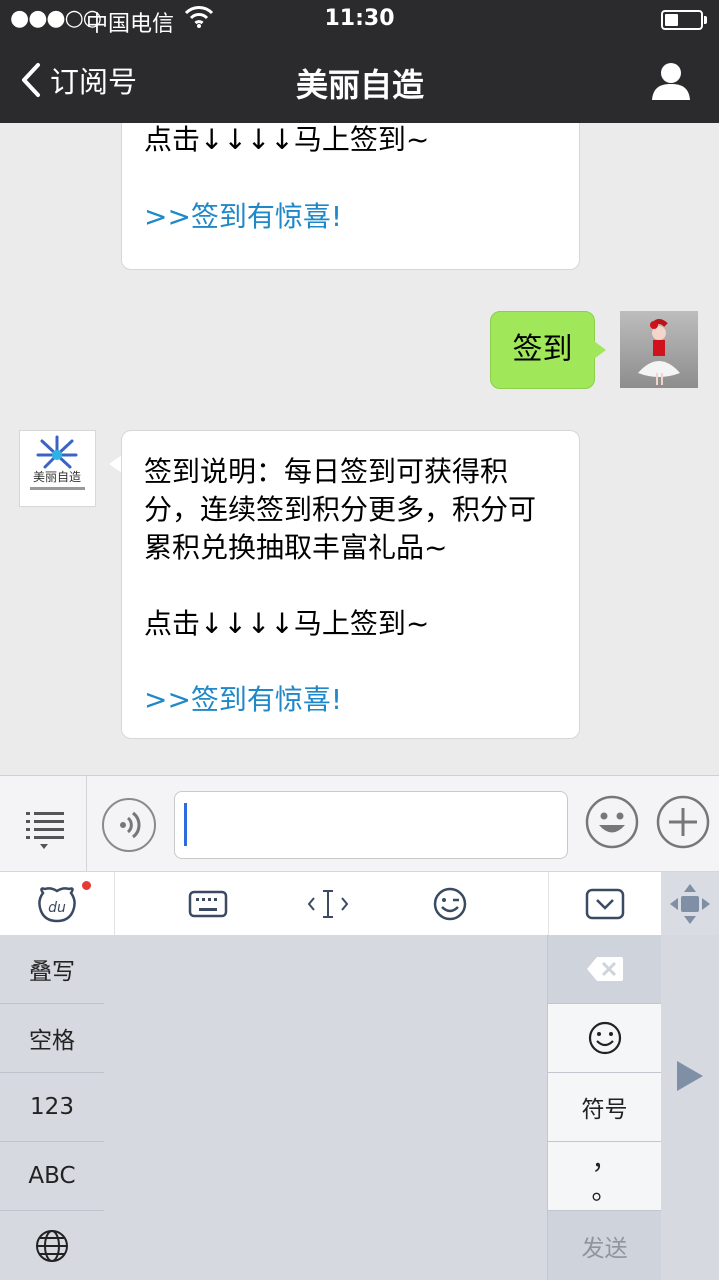 The height and width of the screenshot is (1280, 719). Describe the element at coordinates (604, 1245) in the screenshot. I see `send-key: 发送` at that location.